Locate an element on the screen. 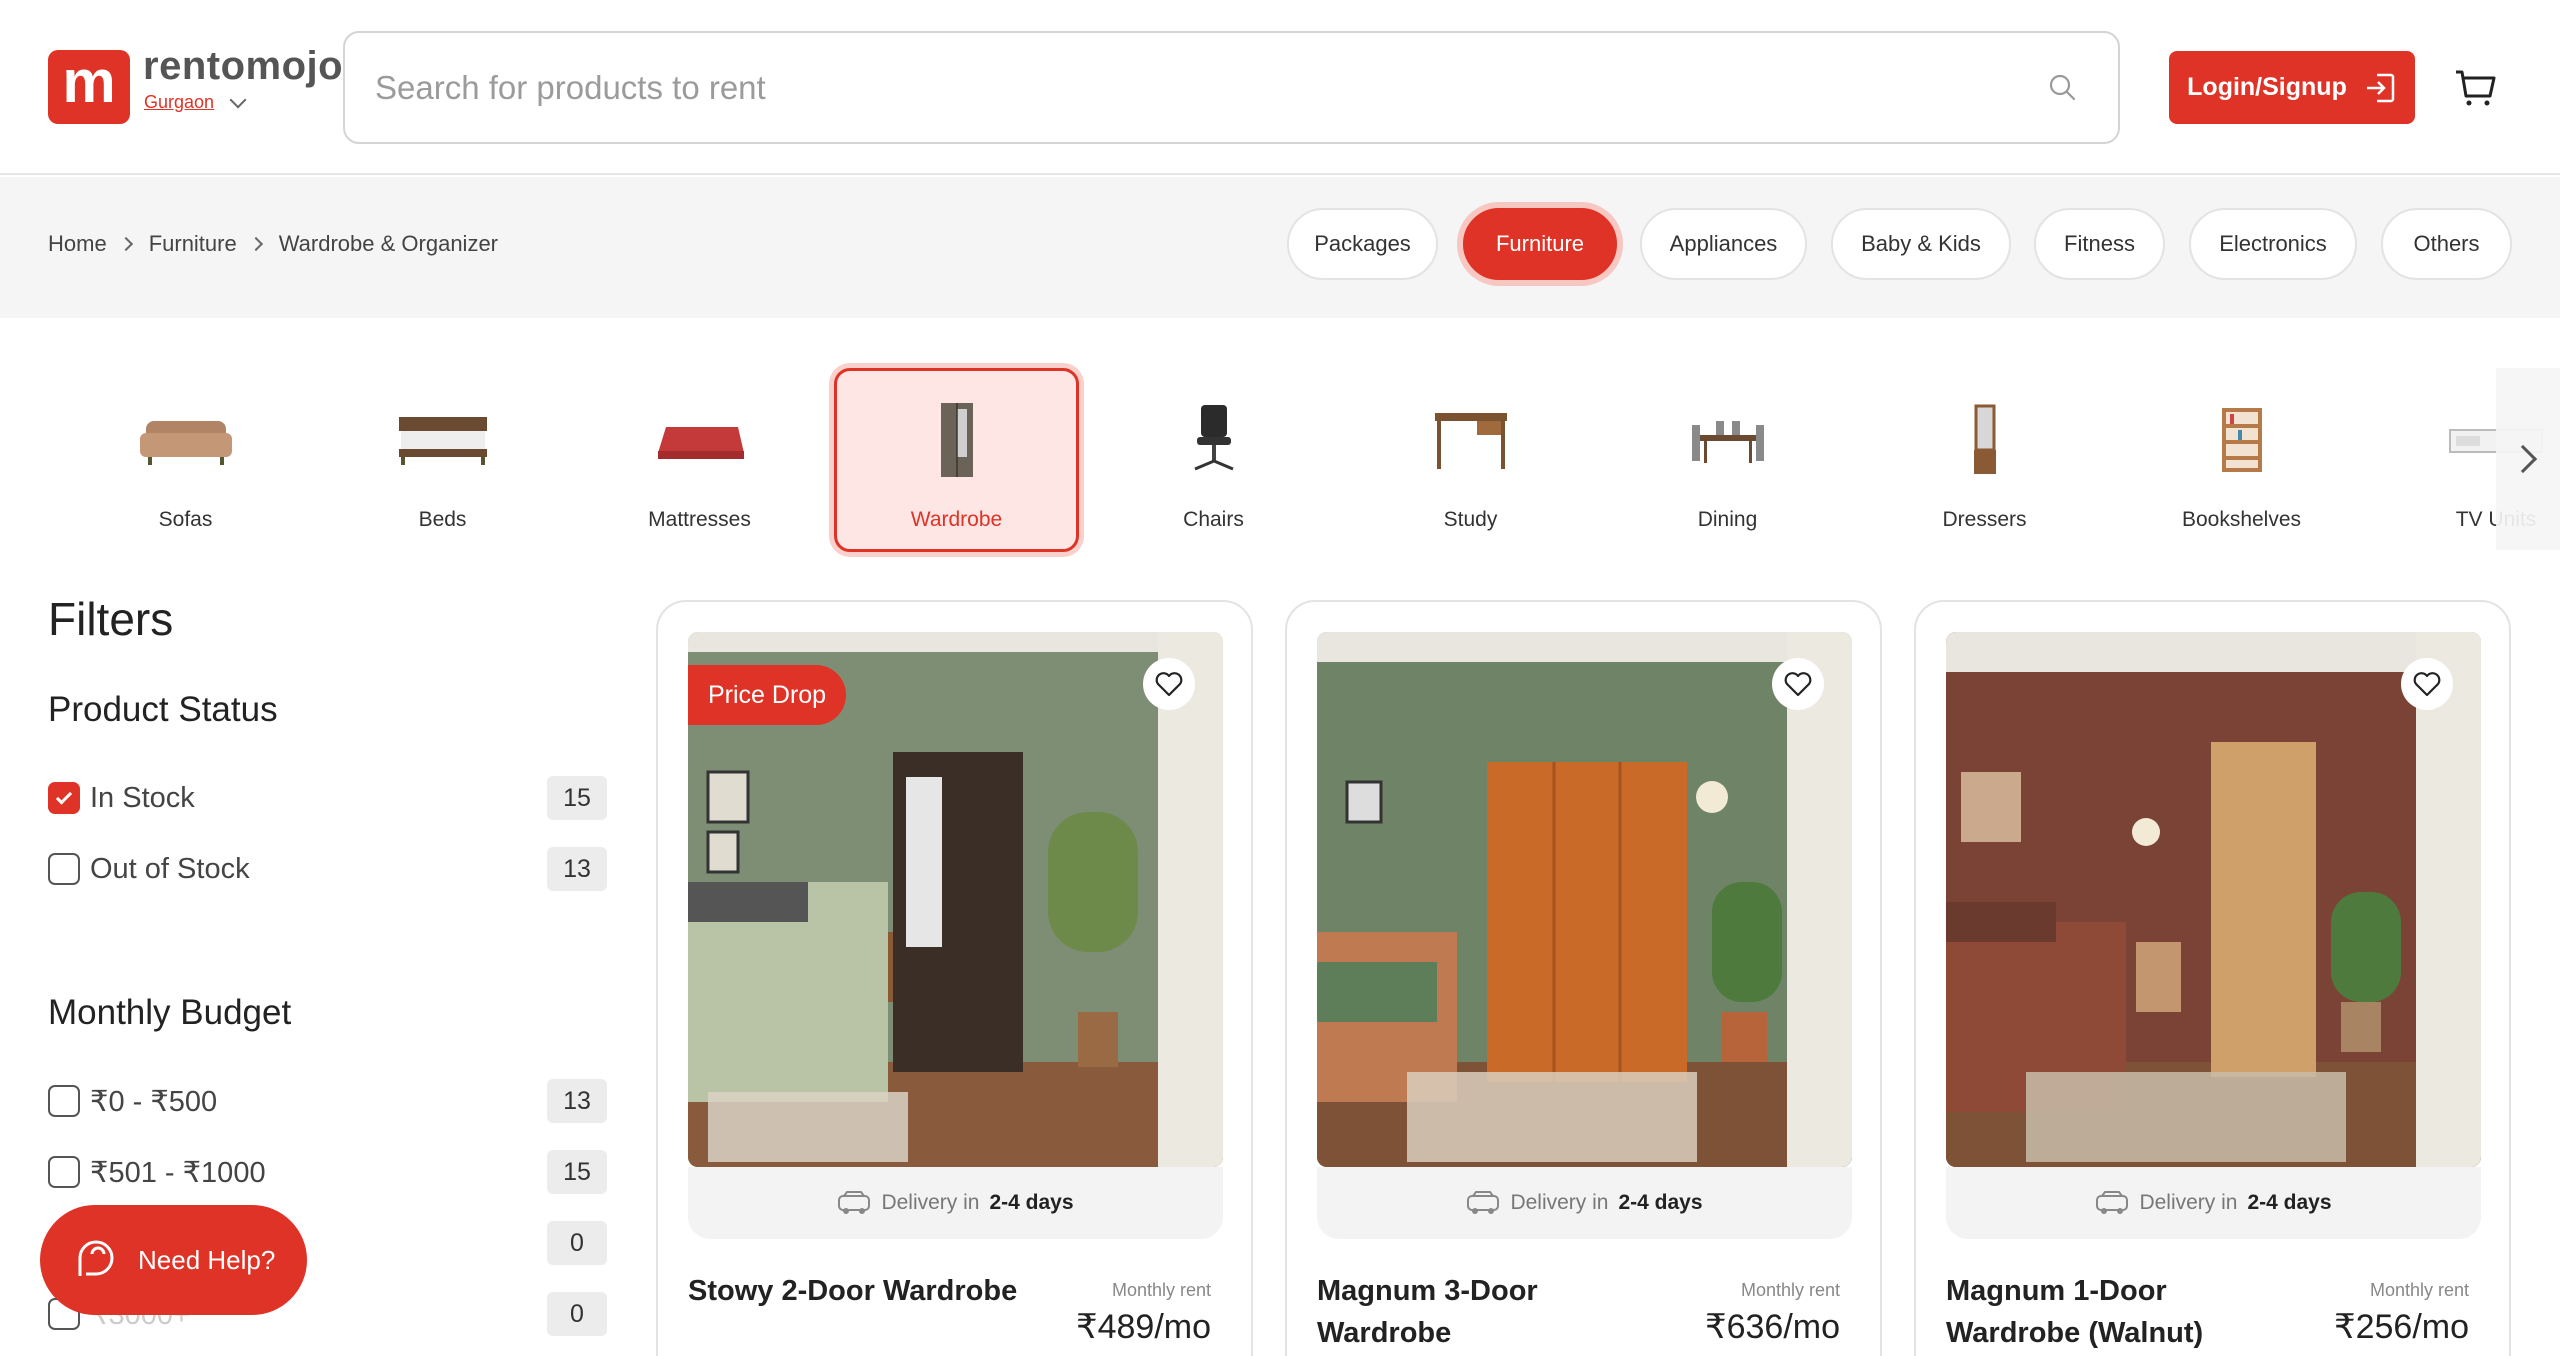 The height and width of the screenshot is (1356, 2560). category-wardrobe: Wardrobe is located at coordinates (956, 460).